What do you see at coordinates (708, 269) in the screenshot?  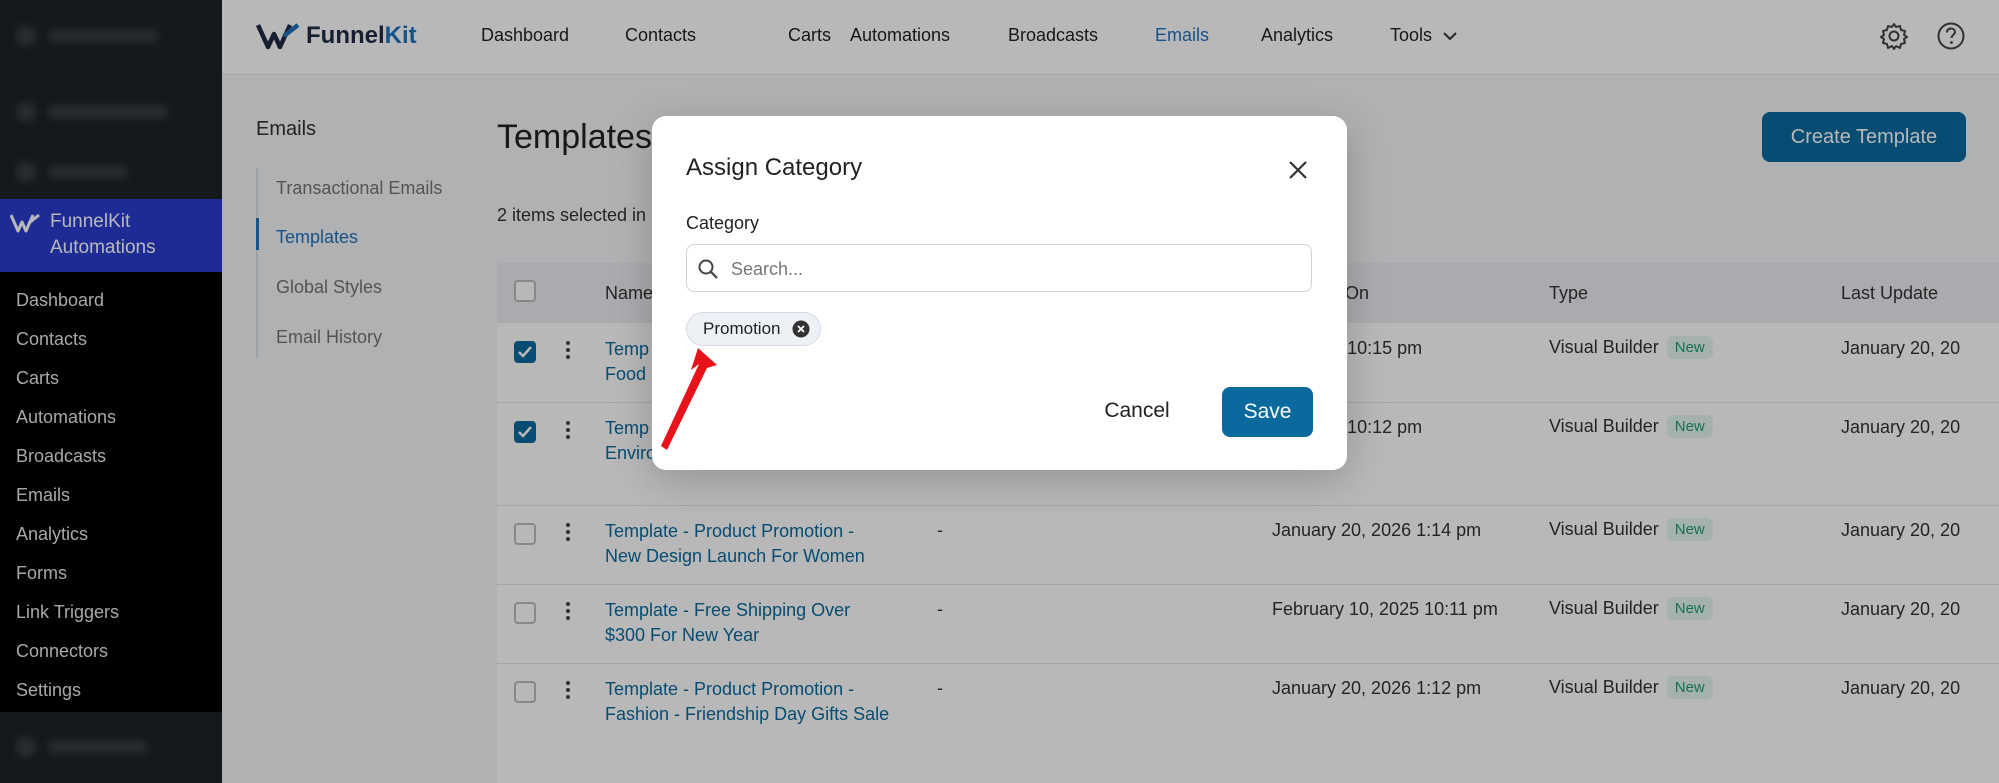 I see `search-icon` at bounding box center [708, 269].